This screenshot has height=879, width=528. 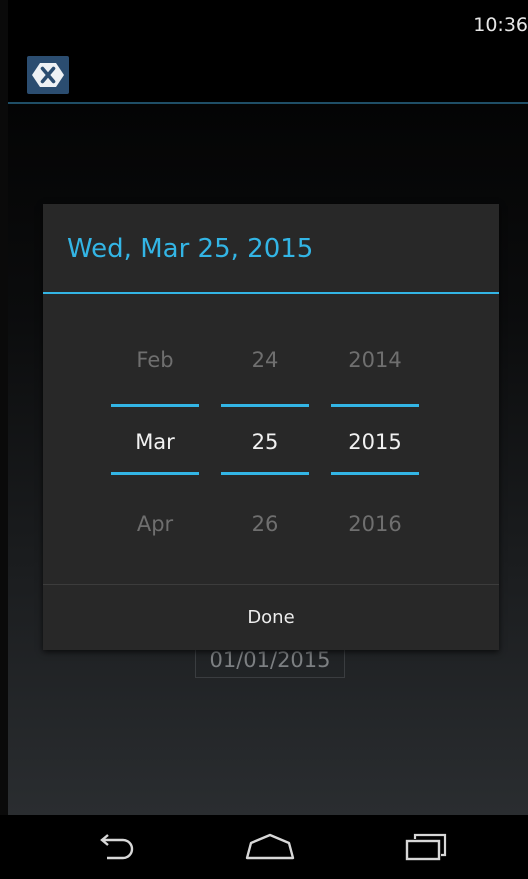 I want to click on day-picker-bottom-line, so click(x=265, y=473).